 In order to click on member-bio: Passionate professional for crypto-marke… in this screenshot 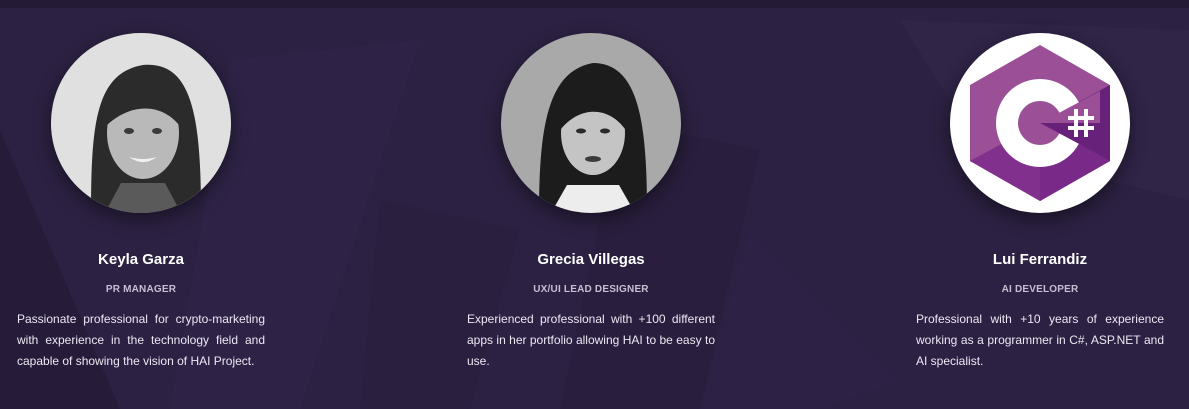, I will do `click(141, 340)`.